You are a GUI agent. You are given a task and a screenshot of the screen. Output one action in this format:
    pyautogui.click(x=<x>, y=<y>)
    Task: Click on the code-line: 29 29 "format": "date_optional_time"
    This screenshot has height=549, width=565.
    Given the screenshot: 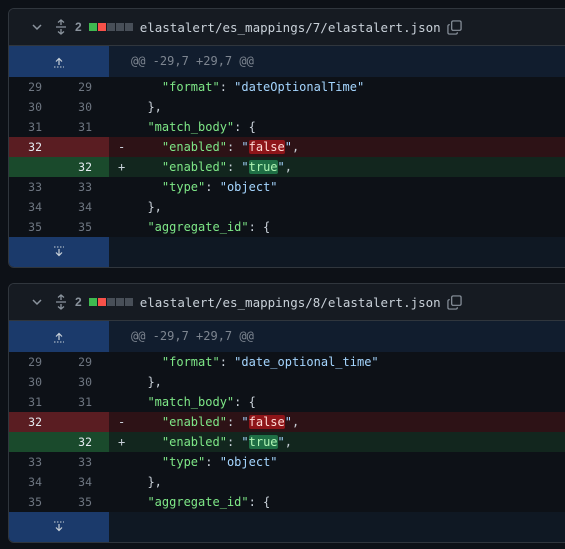 What is the action you would take?
    pyautogui.click(x=287, y=362)
    